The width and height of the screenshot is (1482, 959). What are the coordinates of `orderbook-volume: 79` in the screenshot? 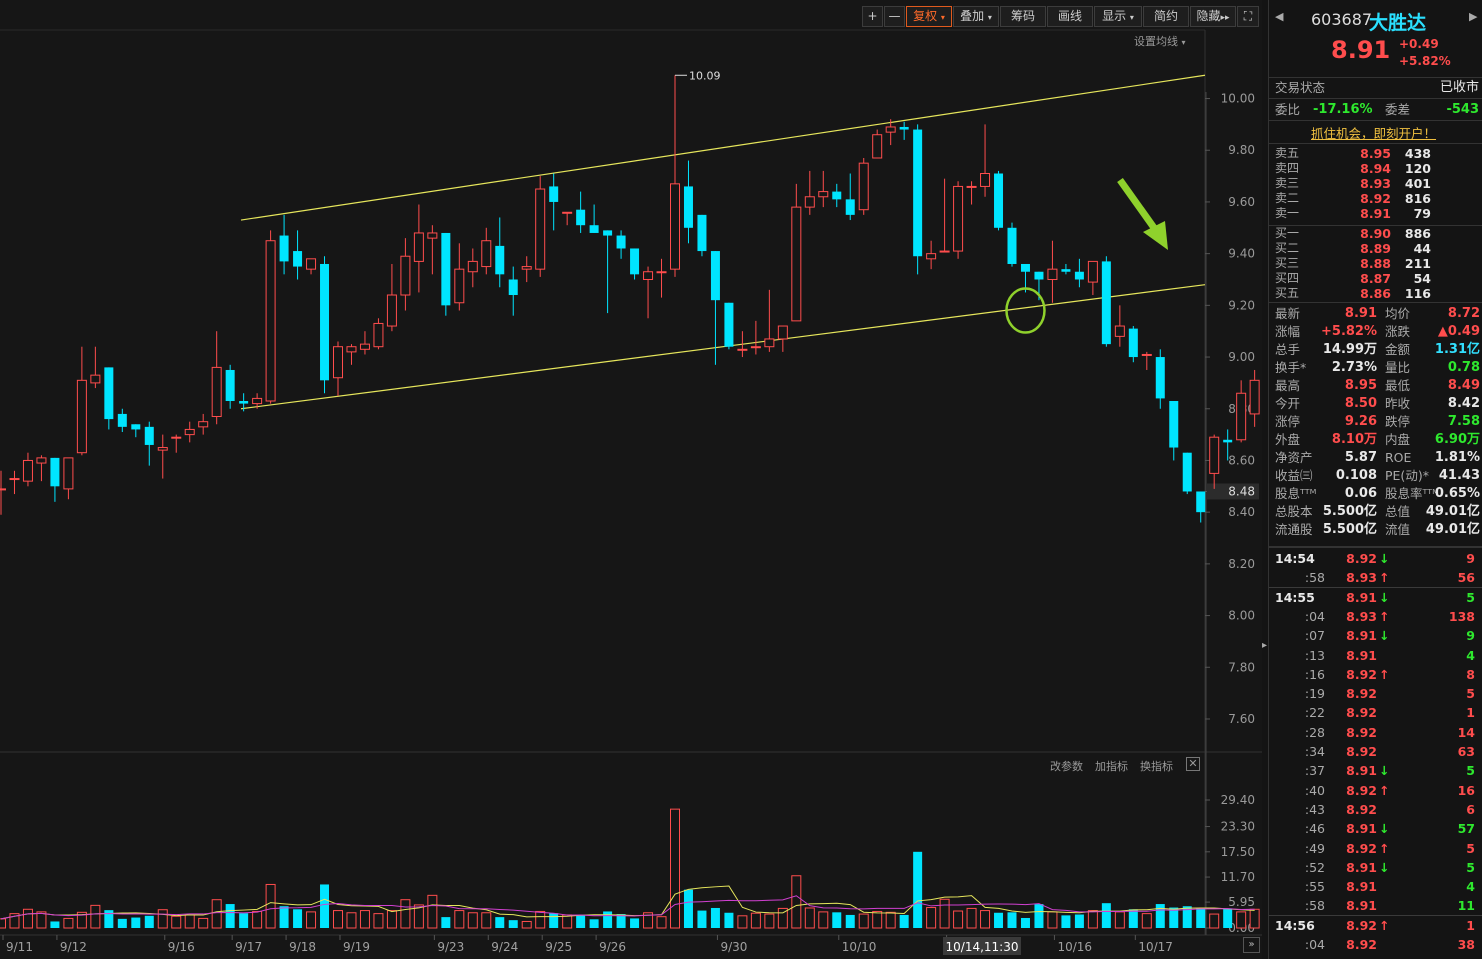 It's located at (1422, 213).